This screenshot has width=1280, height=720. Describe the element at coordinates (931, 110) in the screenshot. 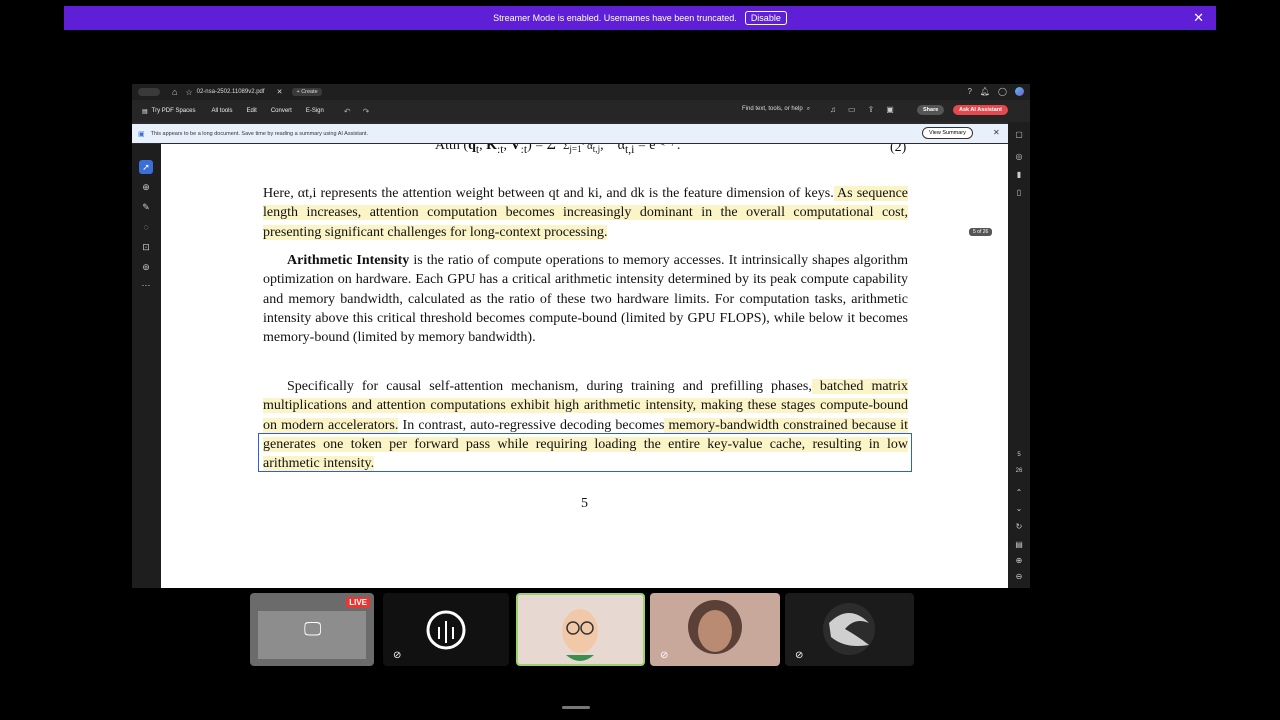

I see `share-button: Share` at that location.